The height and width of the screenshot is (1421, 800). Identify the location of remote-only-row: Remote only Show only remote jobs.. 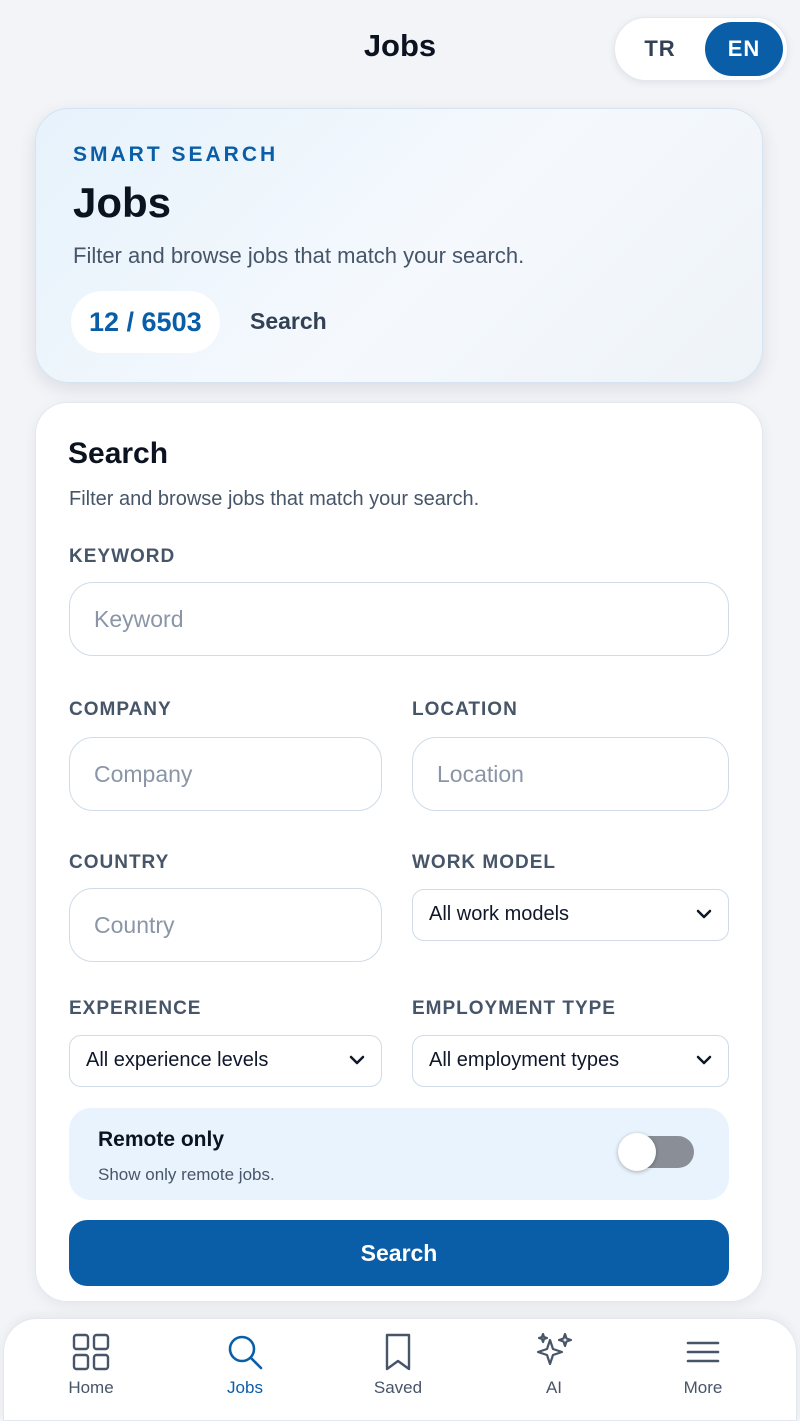
(399, 1154).